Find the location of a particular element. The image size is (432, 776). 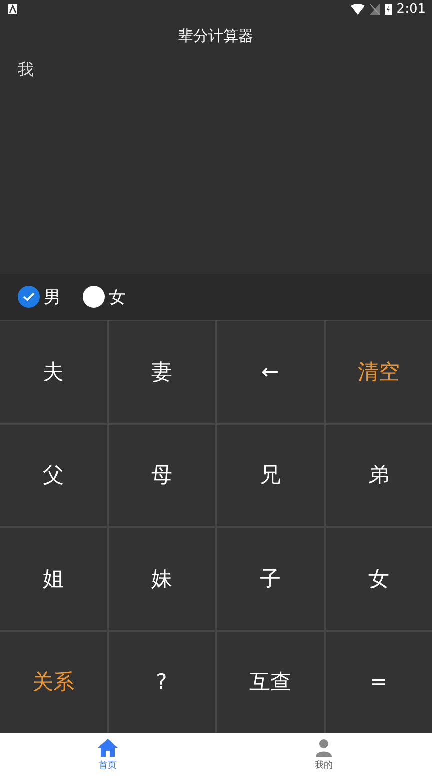

notification-icon is located at coordinates (13, 9).